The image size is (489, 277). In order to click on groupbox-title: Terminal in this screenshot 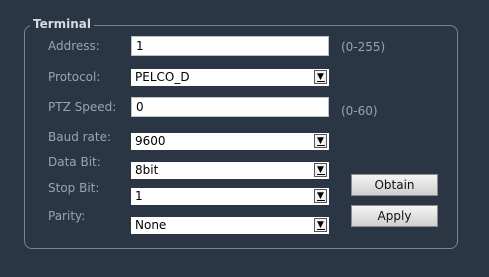, I will do `click(62, 24)`.